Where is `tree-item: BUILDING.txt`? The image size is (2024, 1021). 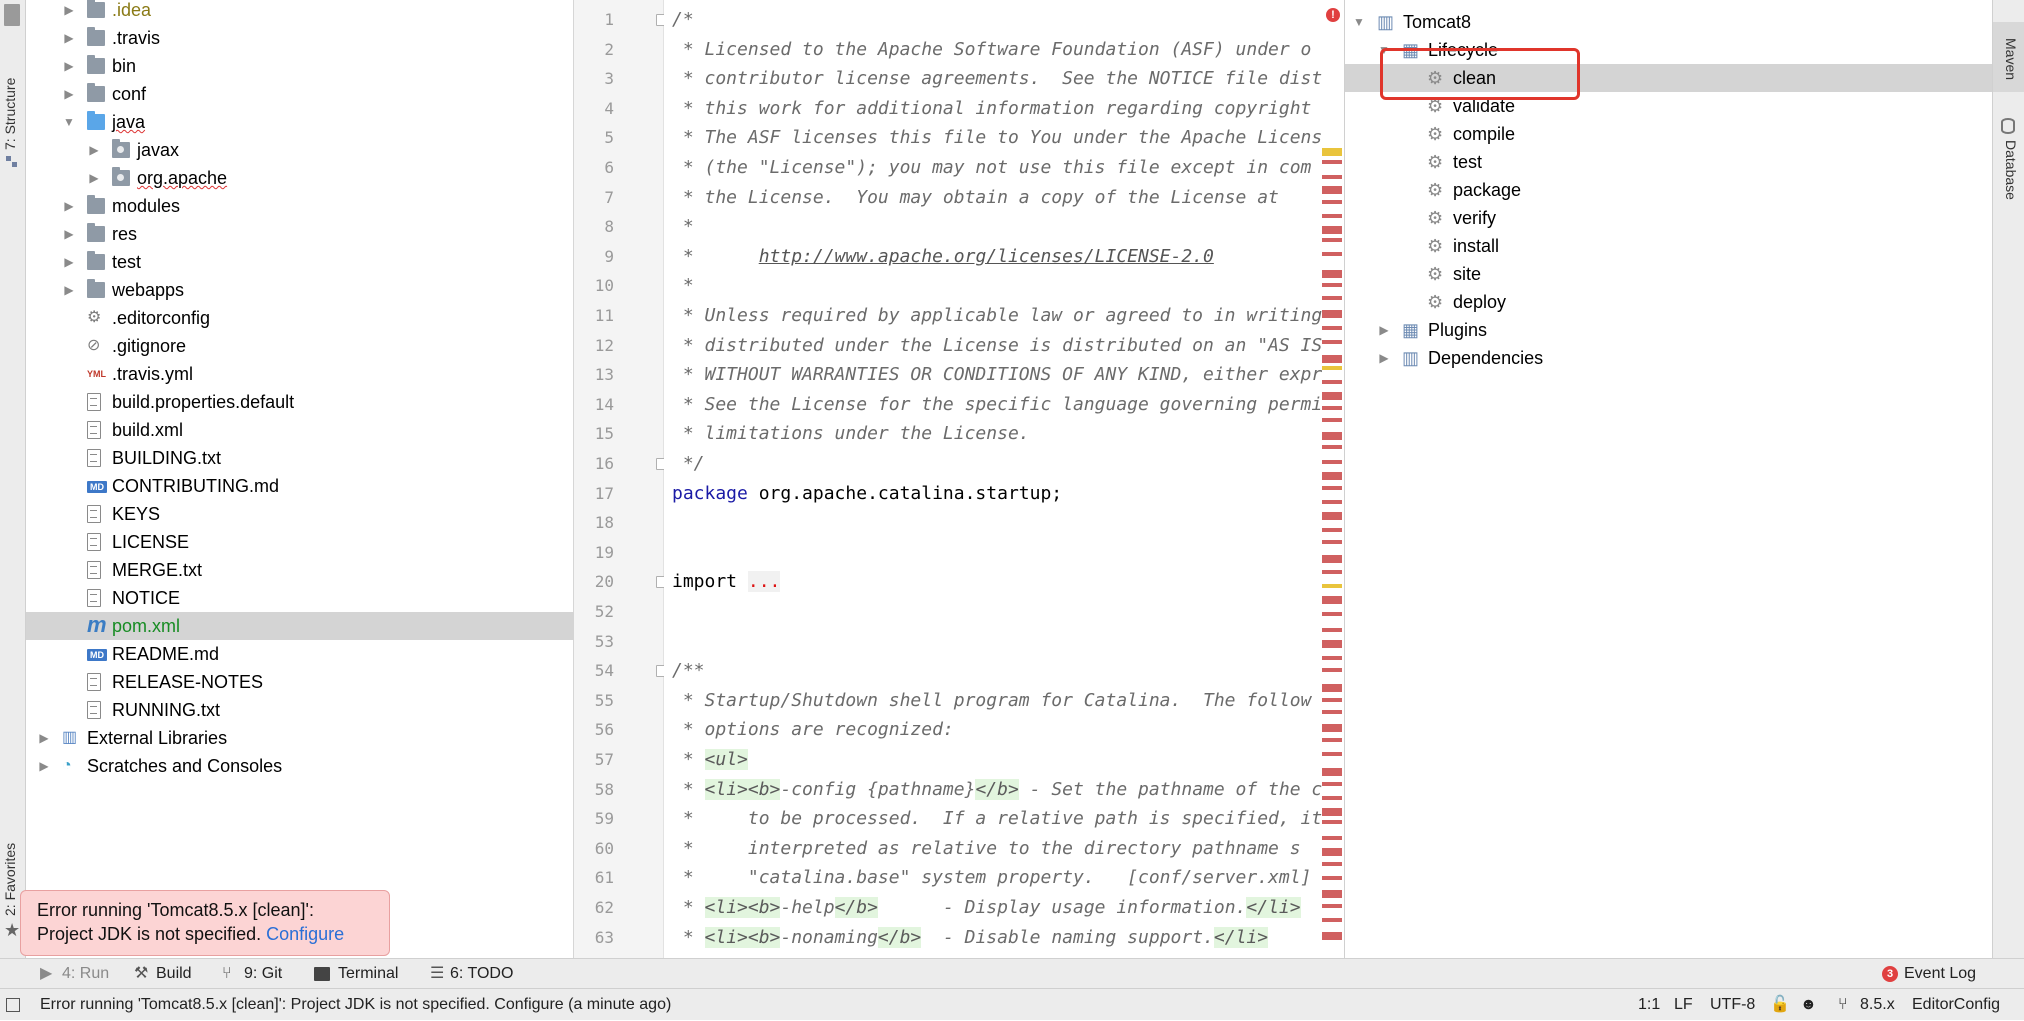
tree-item: BUILDING.txt is located at coordinates (300, 458).